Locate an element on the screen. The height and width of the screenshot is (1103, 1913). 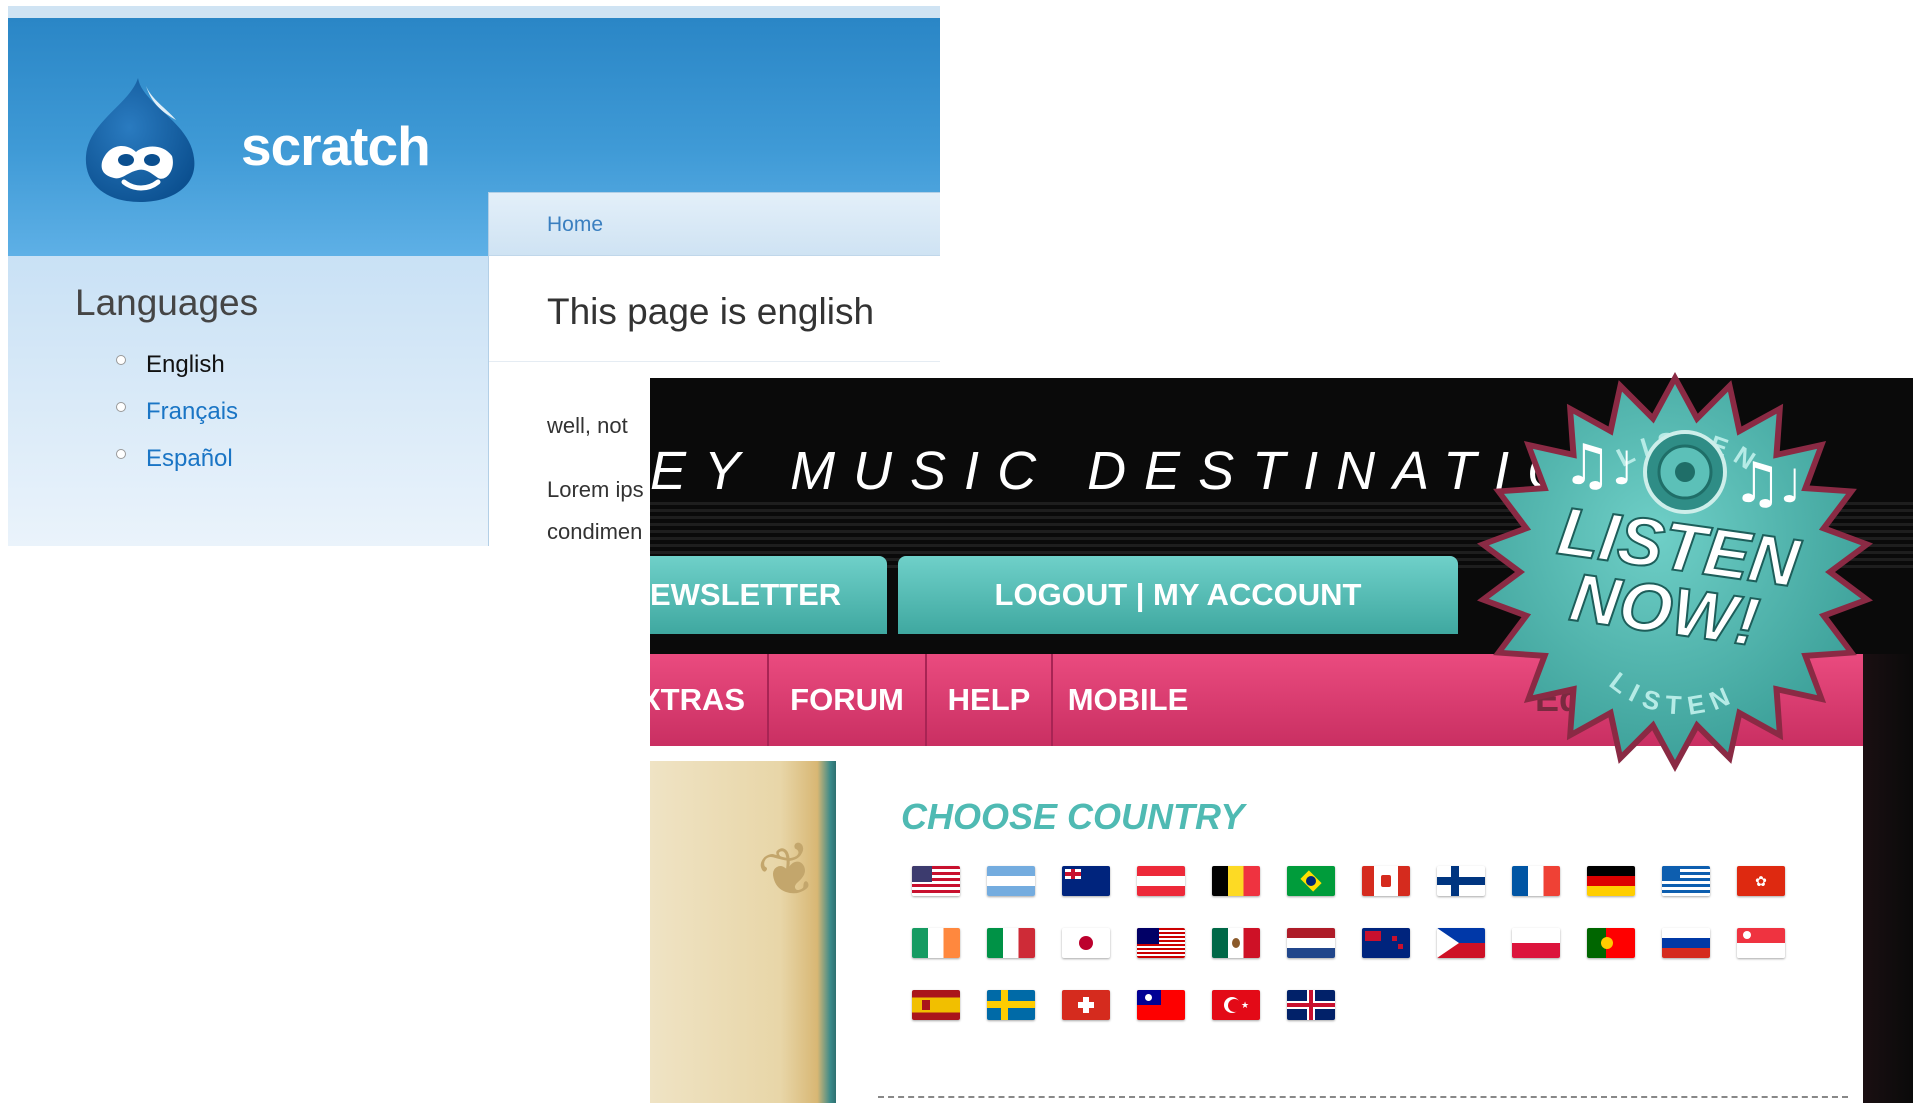
flag-austria-icon is located at coordinates (1161, 881).